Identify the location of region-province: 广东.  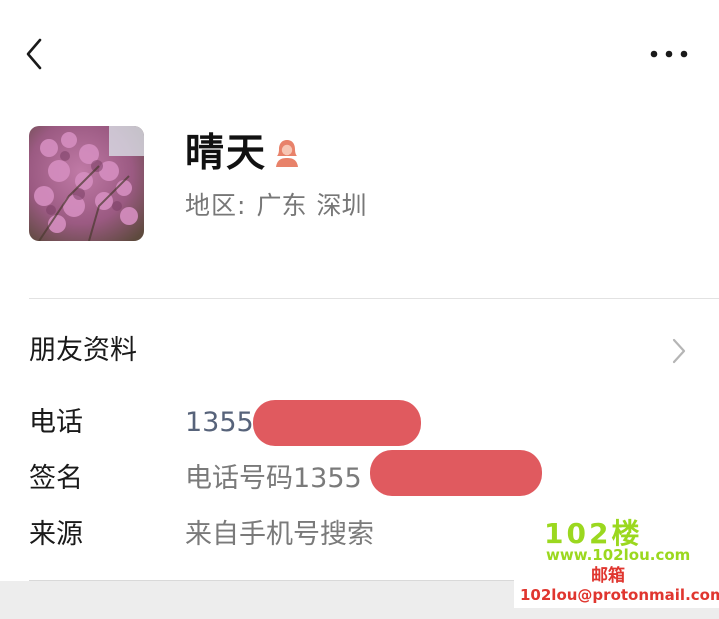
(281, 205).